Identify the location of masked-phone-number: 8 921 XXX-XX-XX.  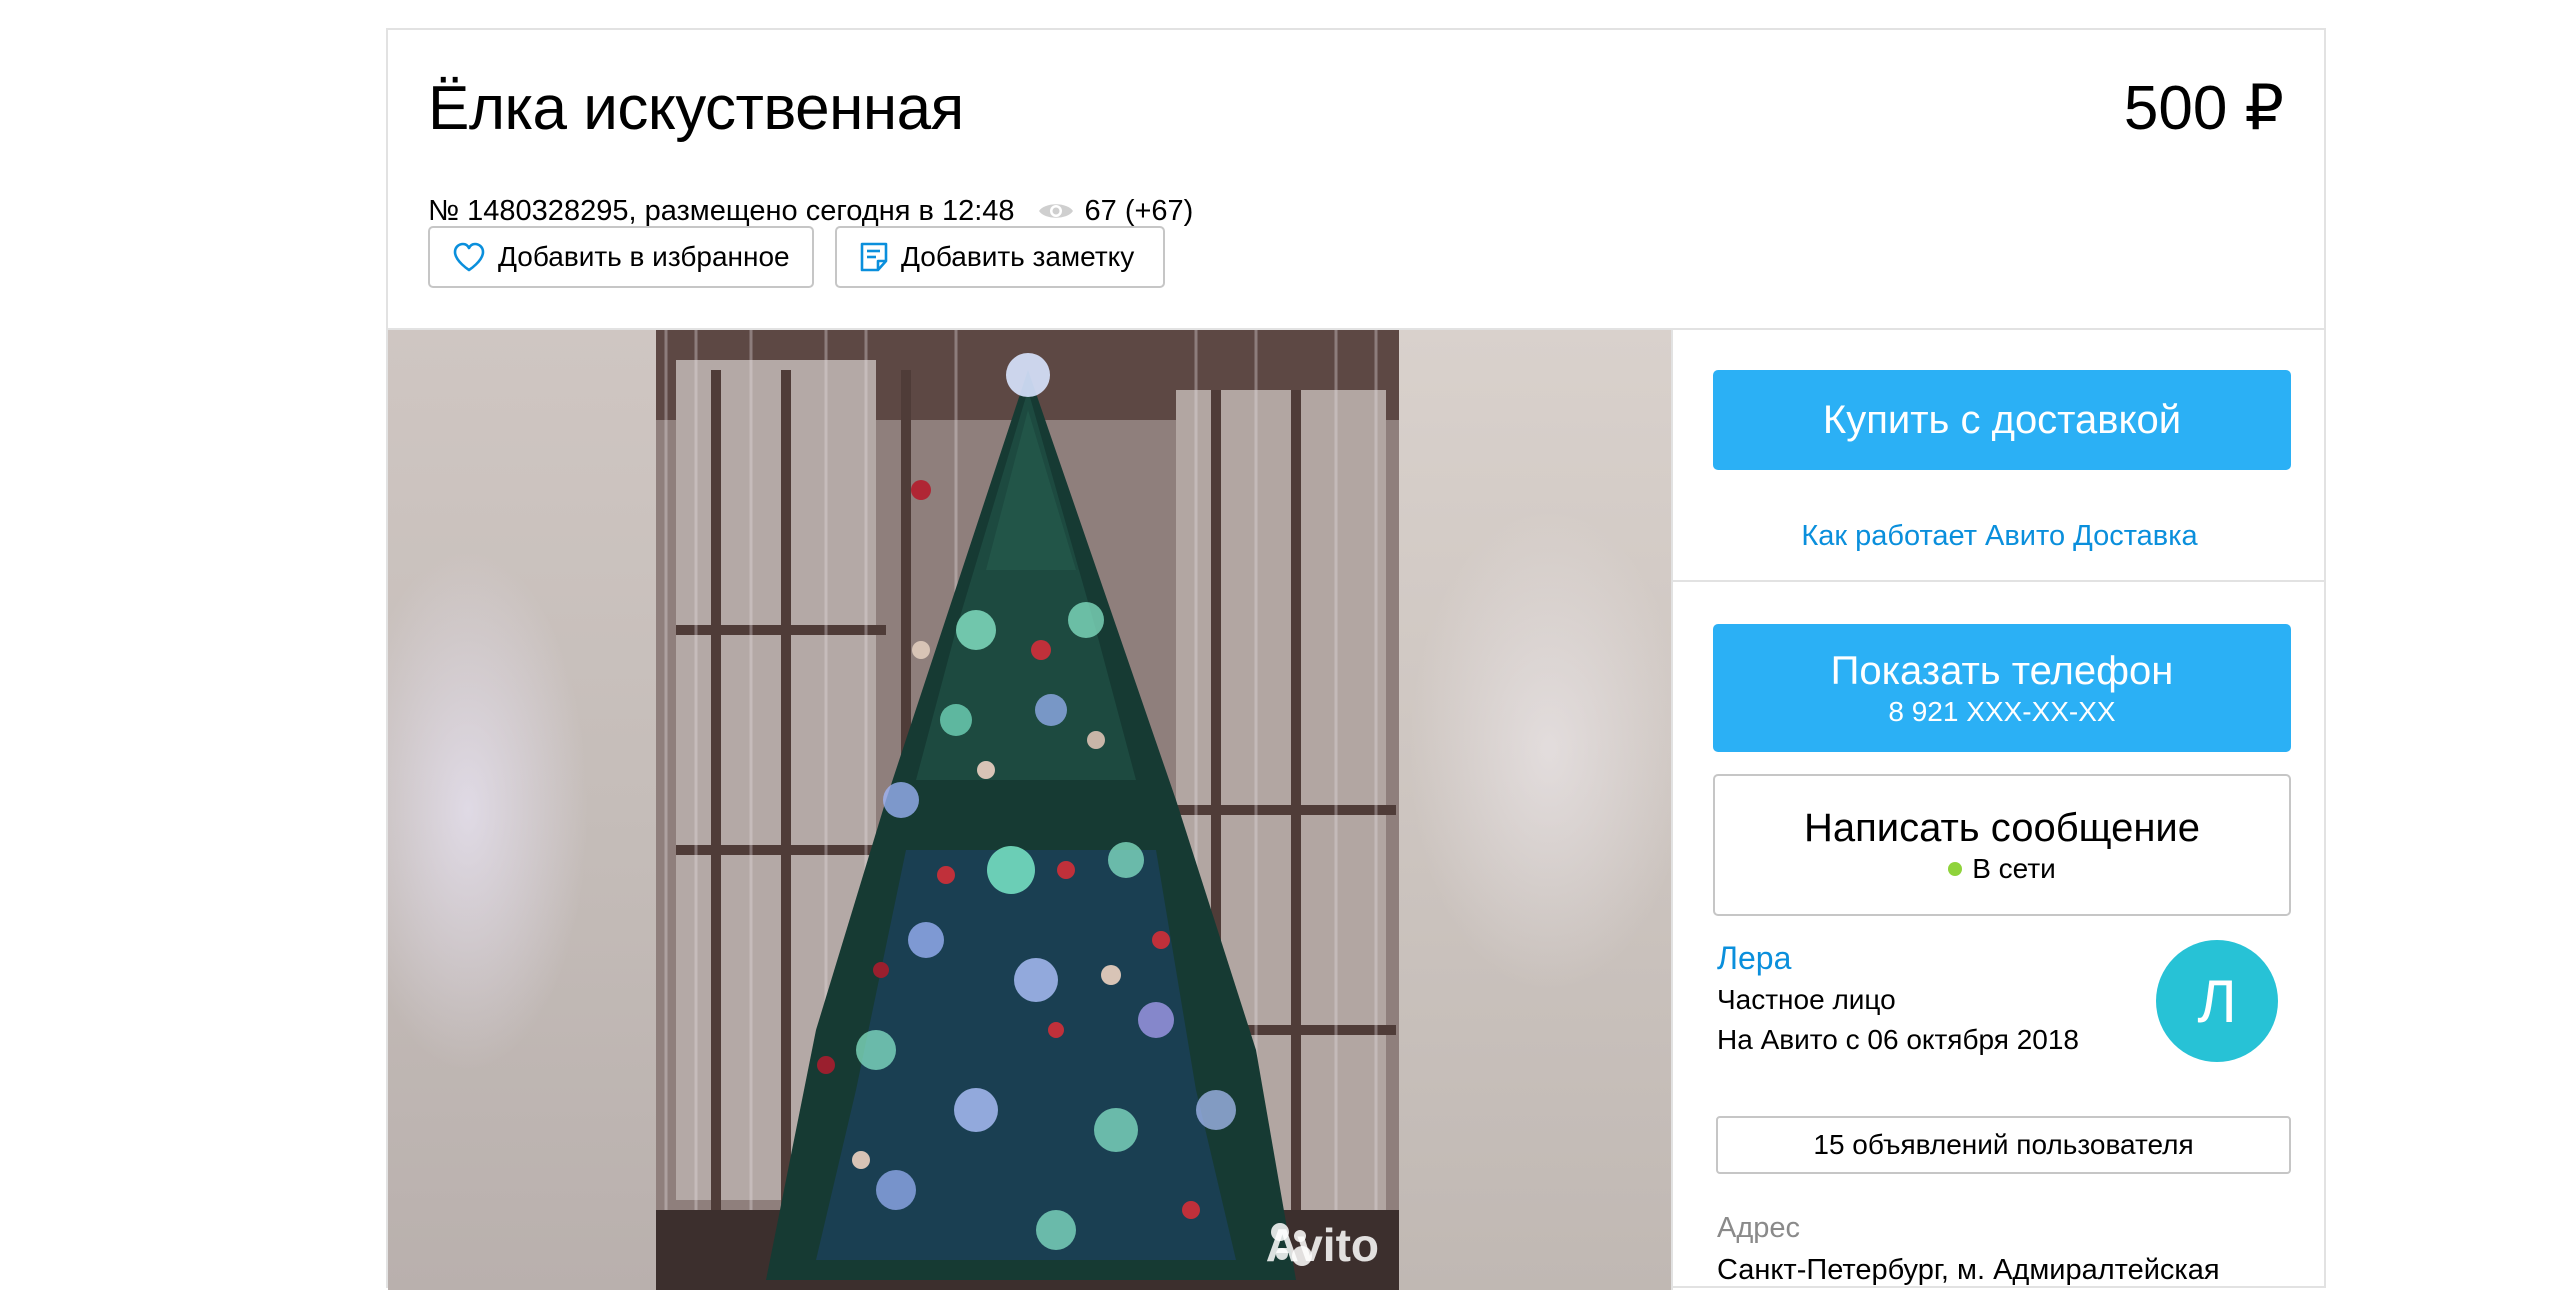
(2002, 711).